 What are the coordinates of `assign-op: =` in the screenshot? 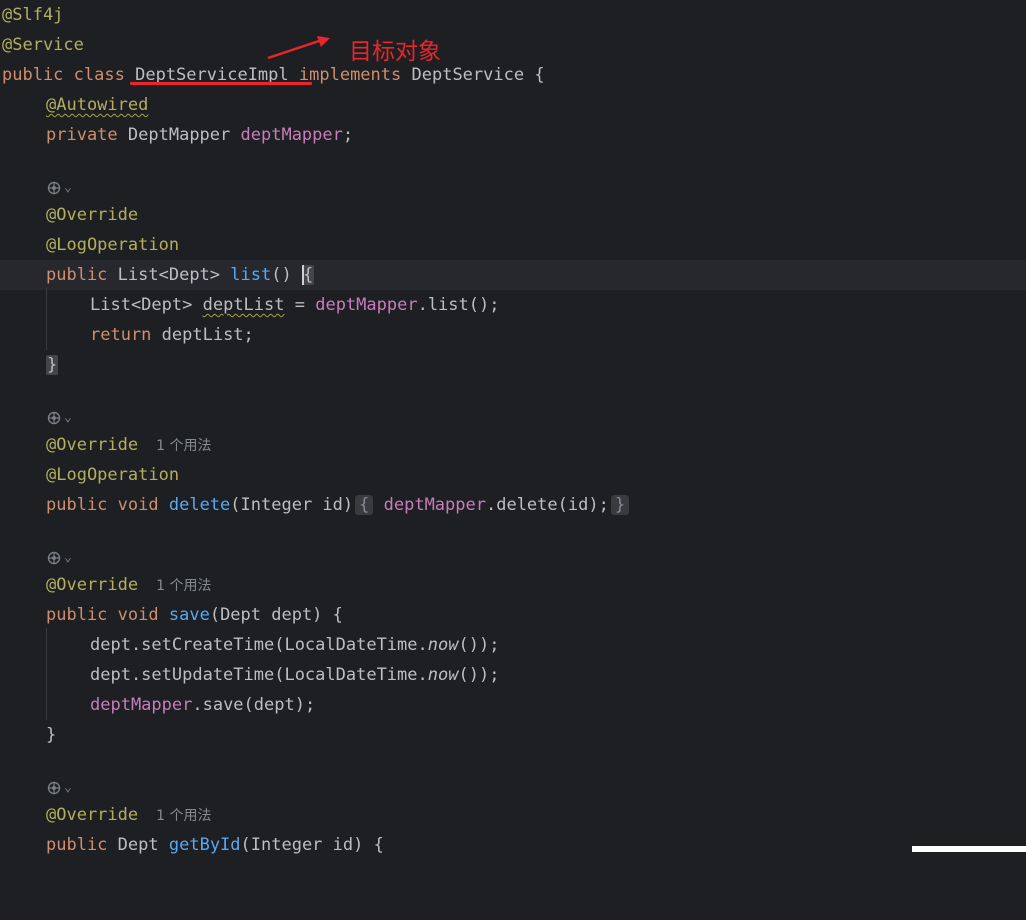 It's located at (300, 305).